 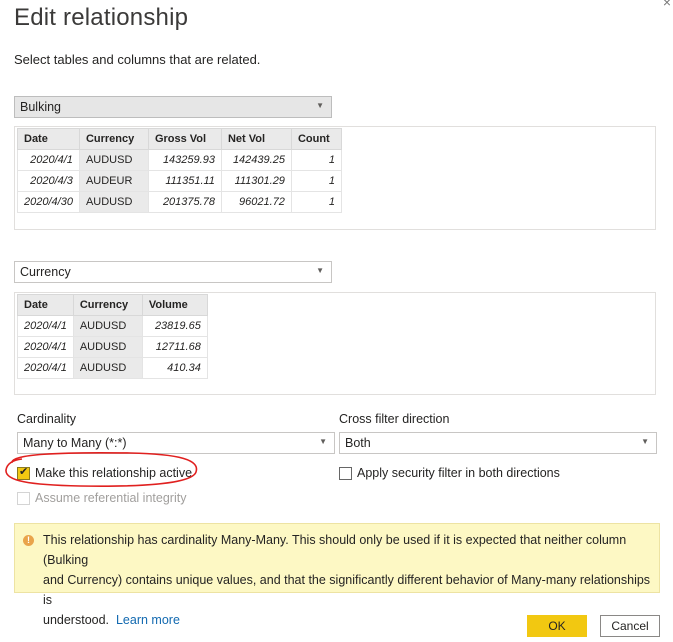 I want to click on ok-button: OK, so click(x=557, y=626).